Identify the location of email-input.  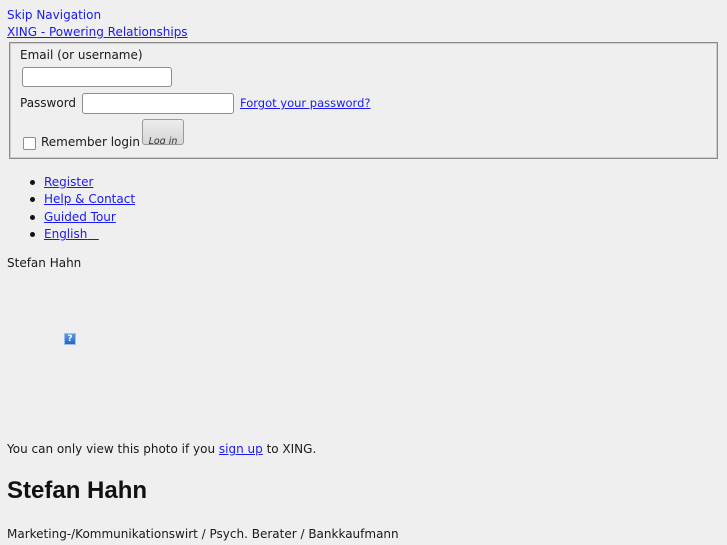
(97, 77).